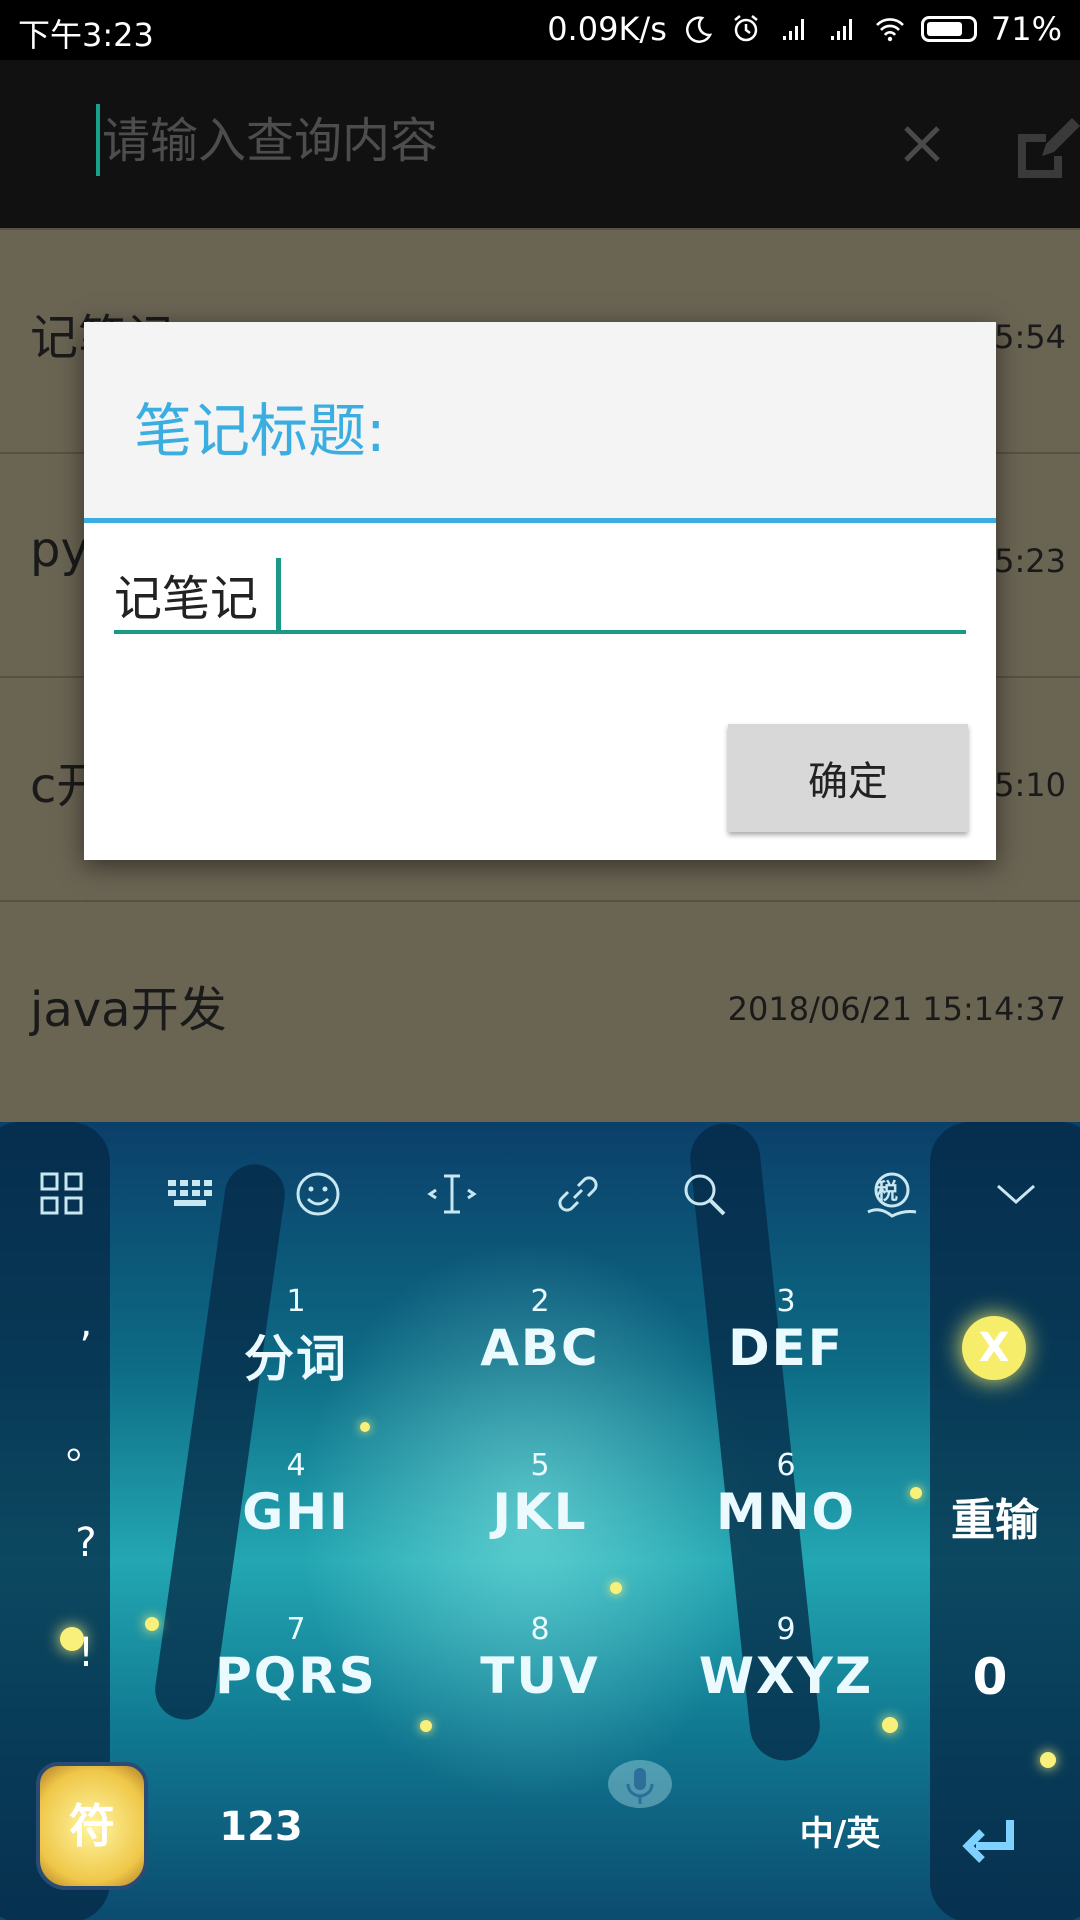  What do you see at coordinates (296, 1629) in the screenshot?
I see `key-number: 7` at bounding box center [296, 1629].